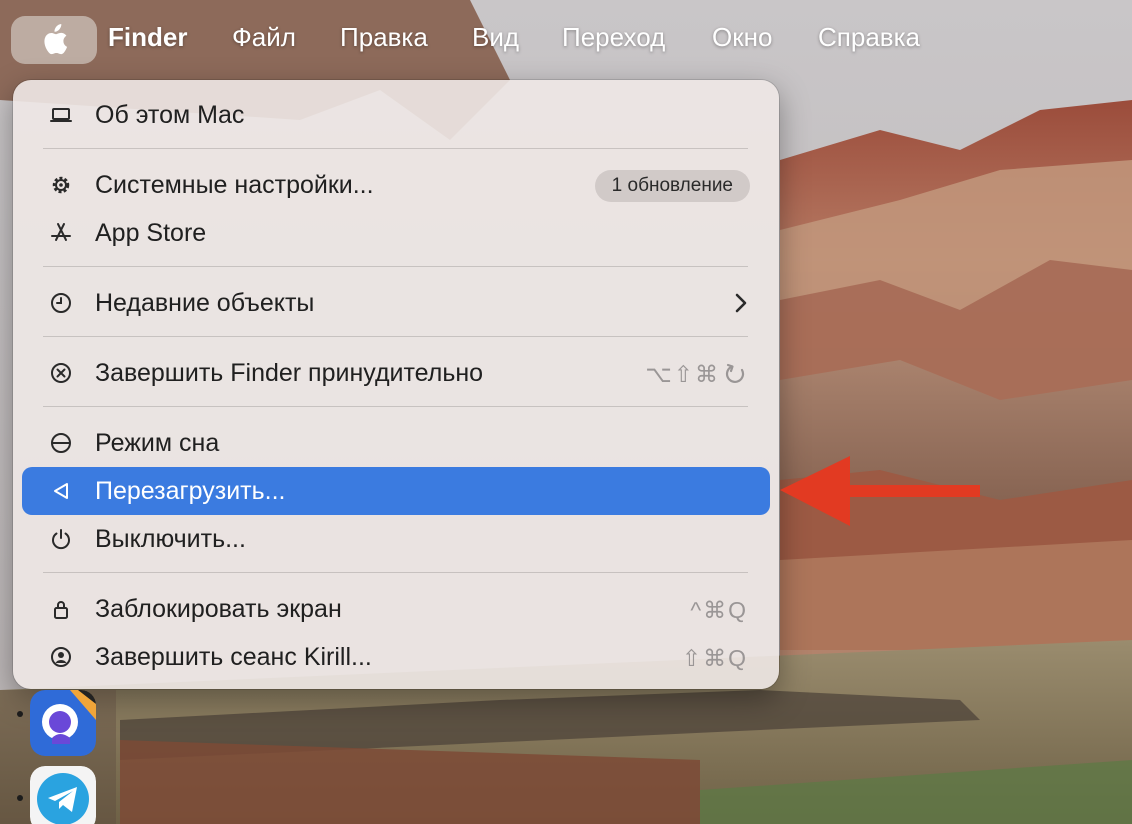  What do you see at coordinates (58, 757) in the screenshot?
I see `dock` at bounding box center [58, 757].